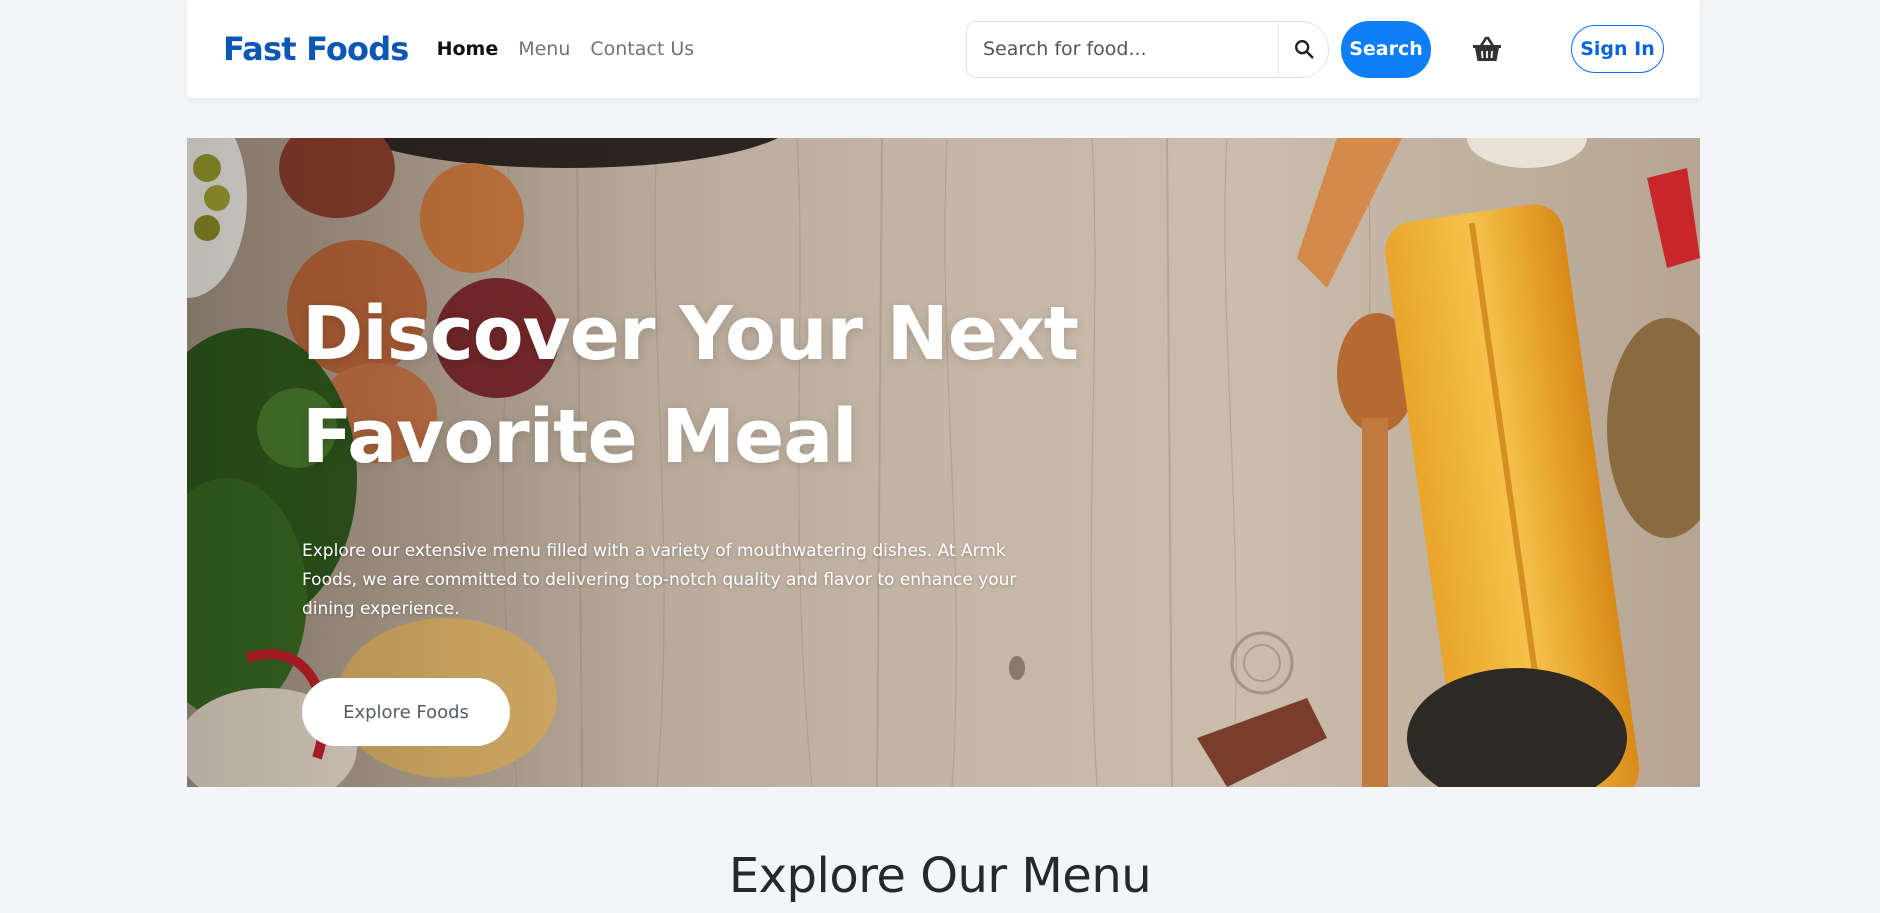  What do you see at coordinates (690, 334) in the screenshot?
I see `hero-title-line-1: Discover Your Next` at bounding box center [690, 334].